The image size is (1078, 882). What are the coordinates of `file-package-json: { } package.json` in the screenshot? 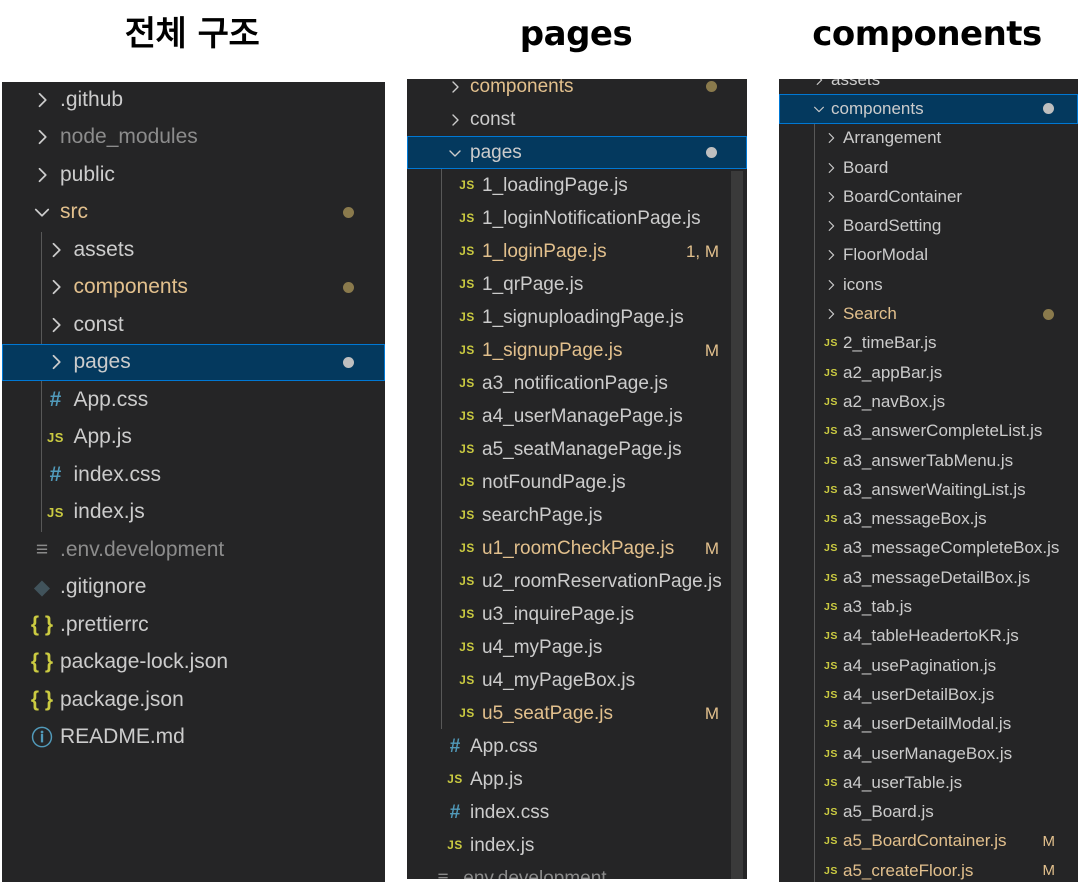 It's located at (193, 700).